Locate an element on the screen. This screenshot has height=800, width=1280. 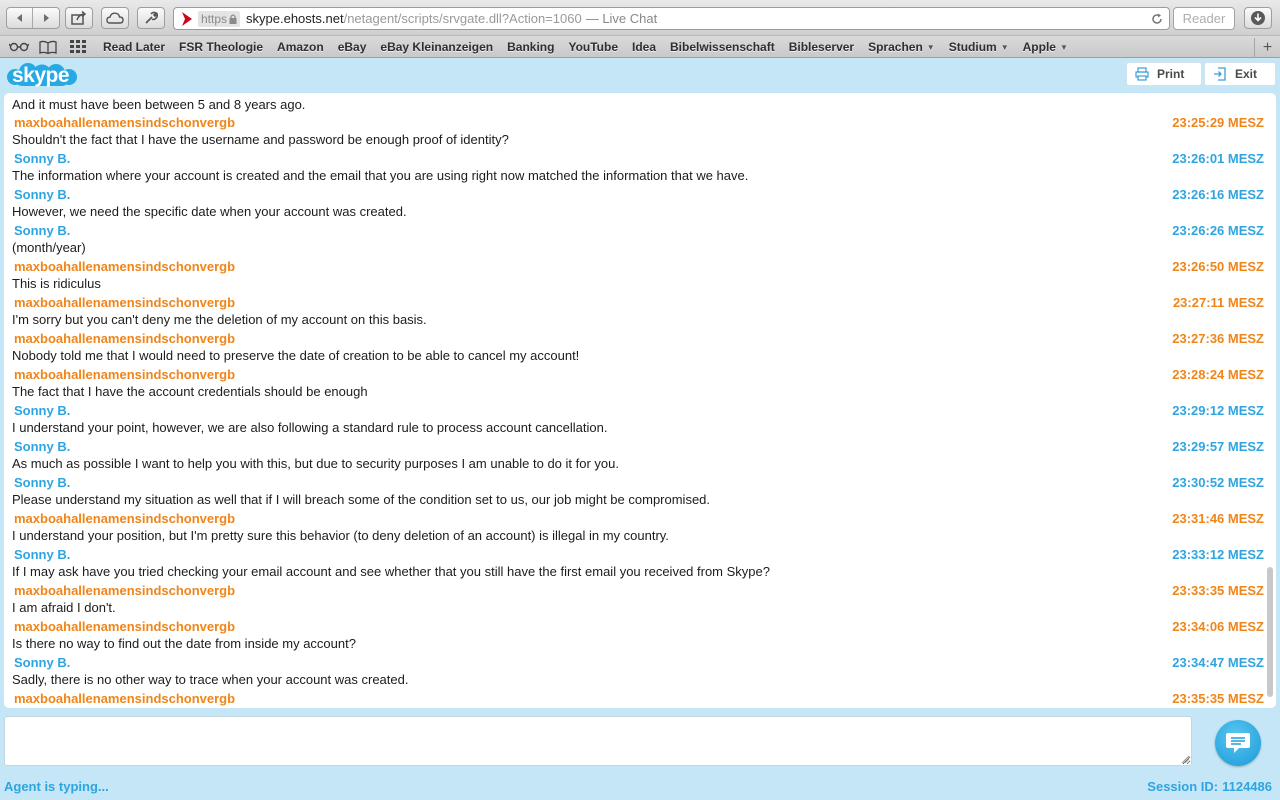
bookmark-item: Banking is located at coordinates (530, 47).